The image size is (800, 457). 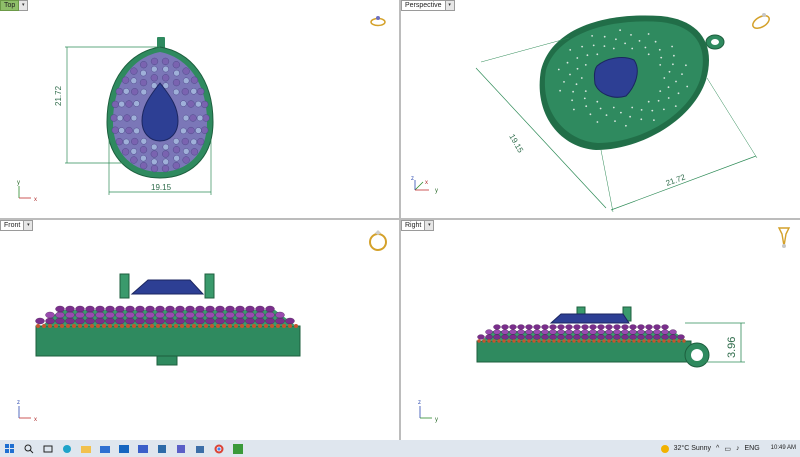 I want to click on language-indicator: ENG, so click(x=751, y=448).